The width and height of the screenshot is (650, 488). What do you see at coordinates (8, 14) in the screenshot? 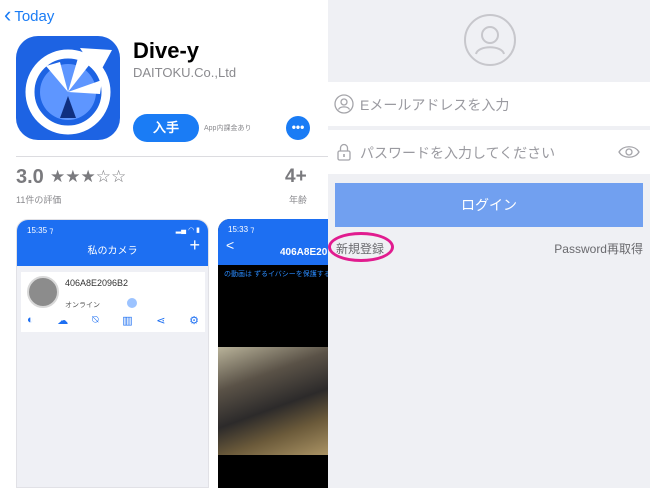
I see `chevron-left-icon: ‹` at bounding box center [8, 14].